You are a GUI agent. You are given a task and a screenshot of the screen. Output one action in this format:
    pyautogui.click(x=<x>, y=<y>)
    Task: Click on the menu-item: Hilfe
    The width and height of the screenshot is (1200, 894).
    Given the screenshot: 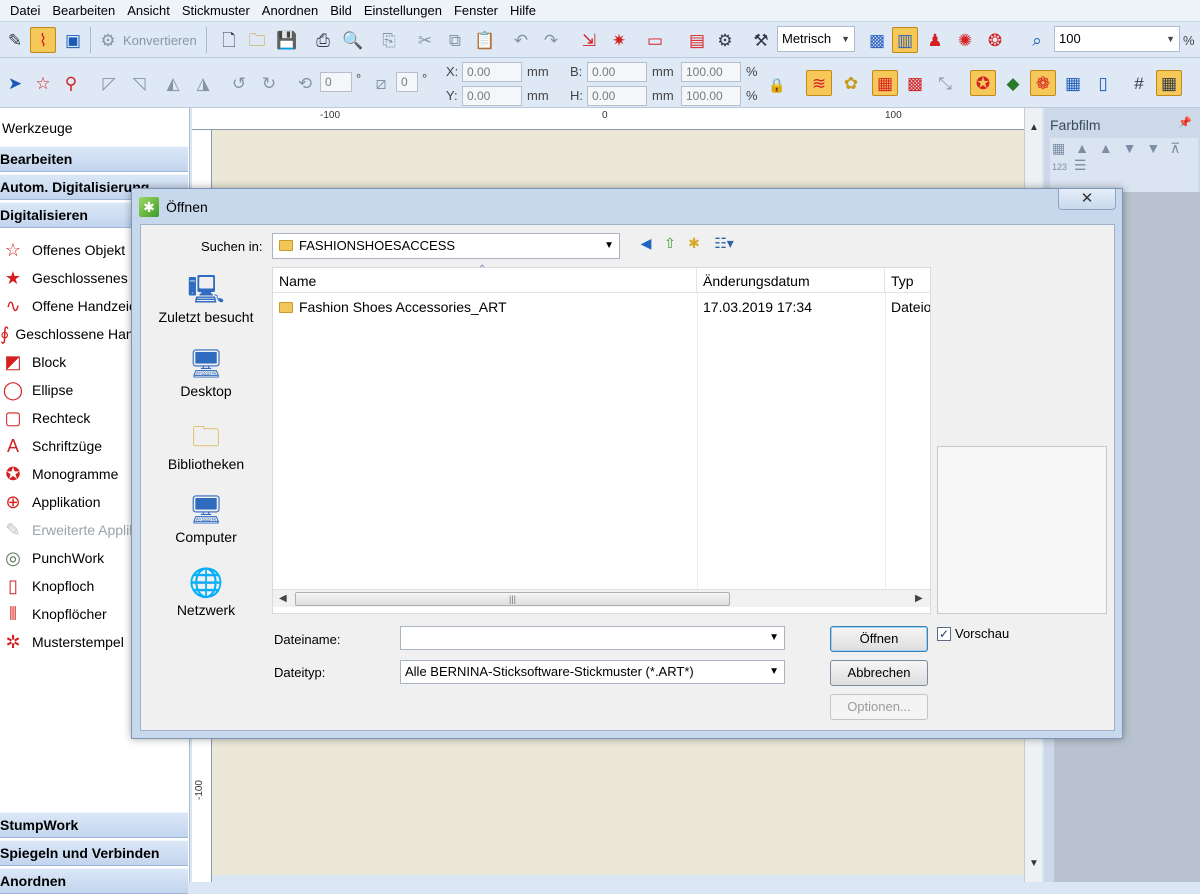 What is the action you would take?
    pyautogui.click(x=523, y=10)
    